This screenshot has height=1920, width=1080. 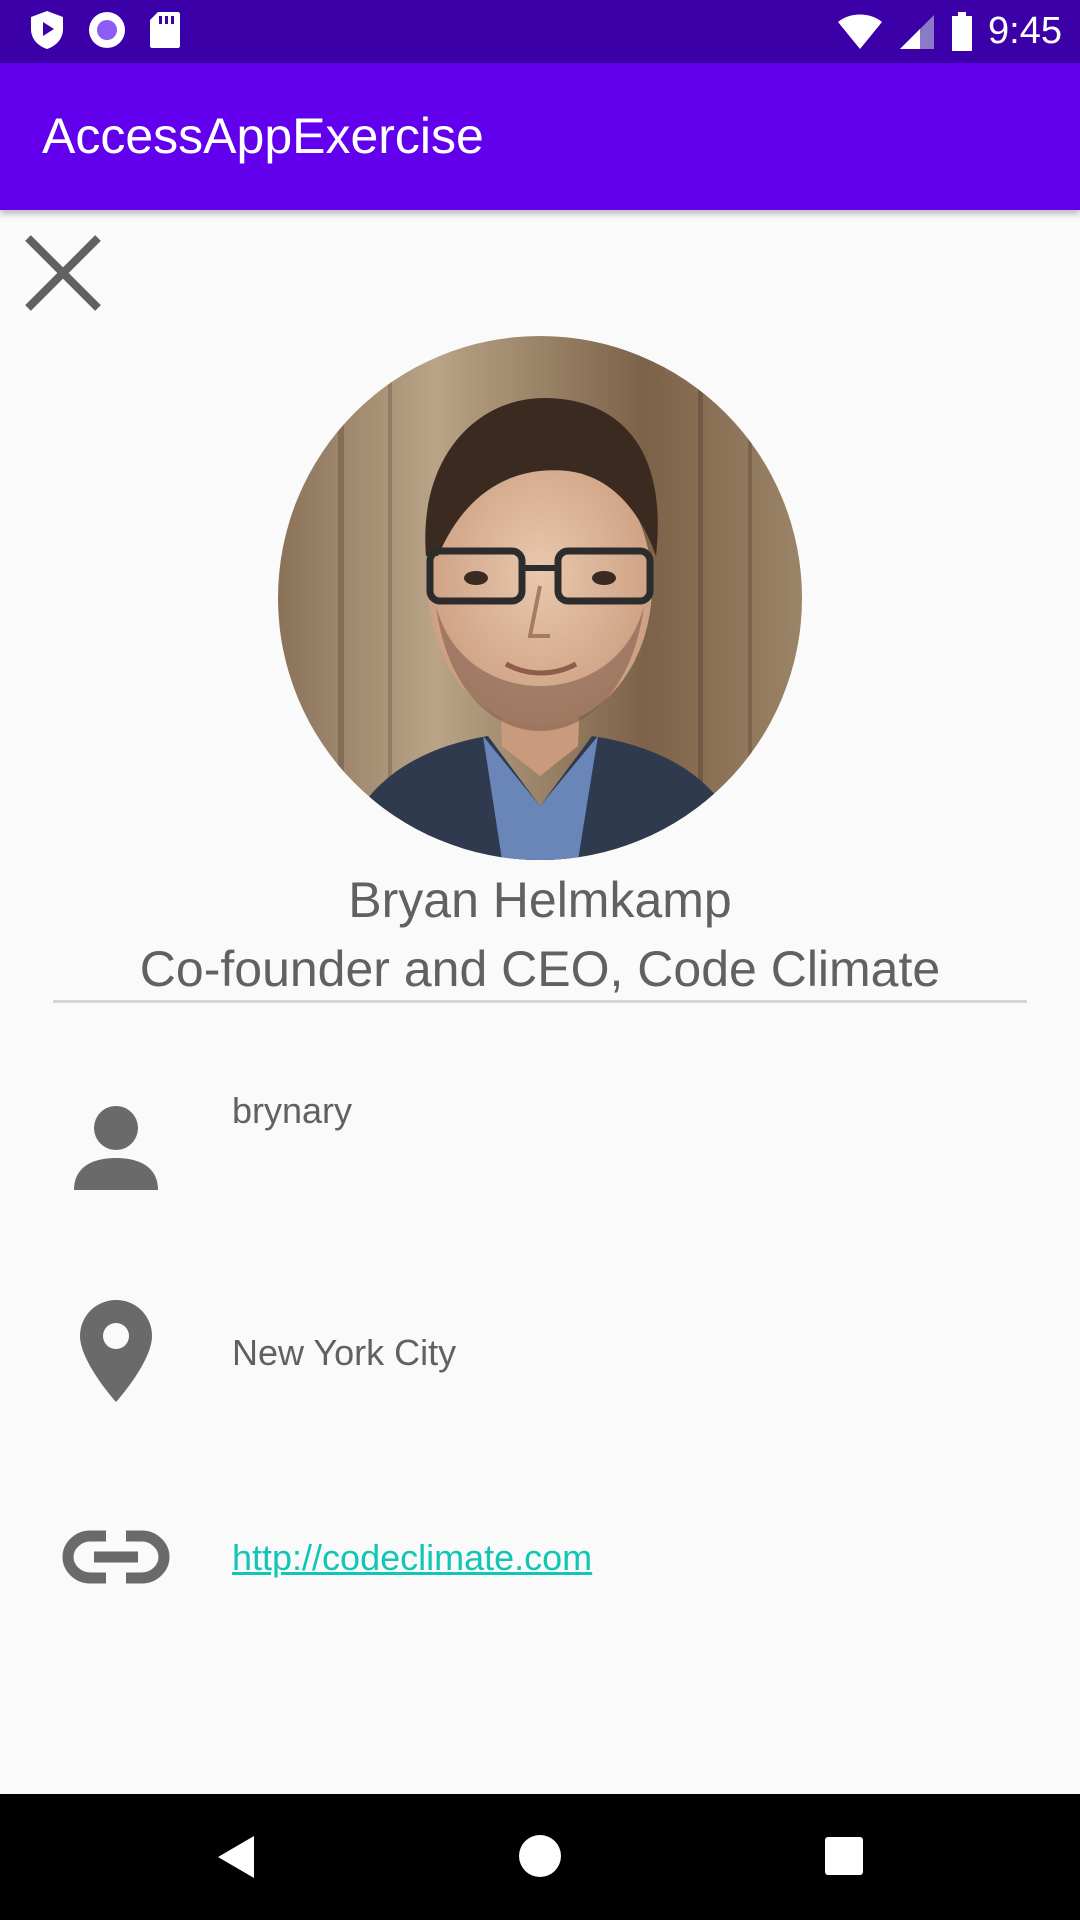 What do you see at coordinates (540, 136) in the screenshot?
I see `app-bar: AccessAppExercise` at bounding box center [540, 136].